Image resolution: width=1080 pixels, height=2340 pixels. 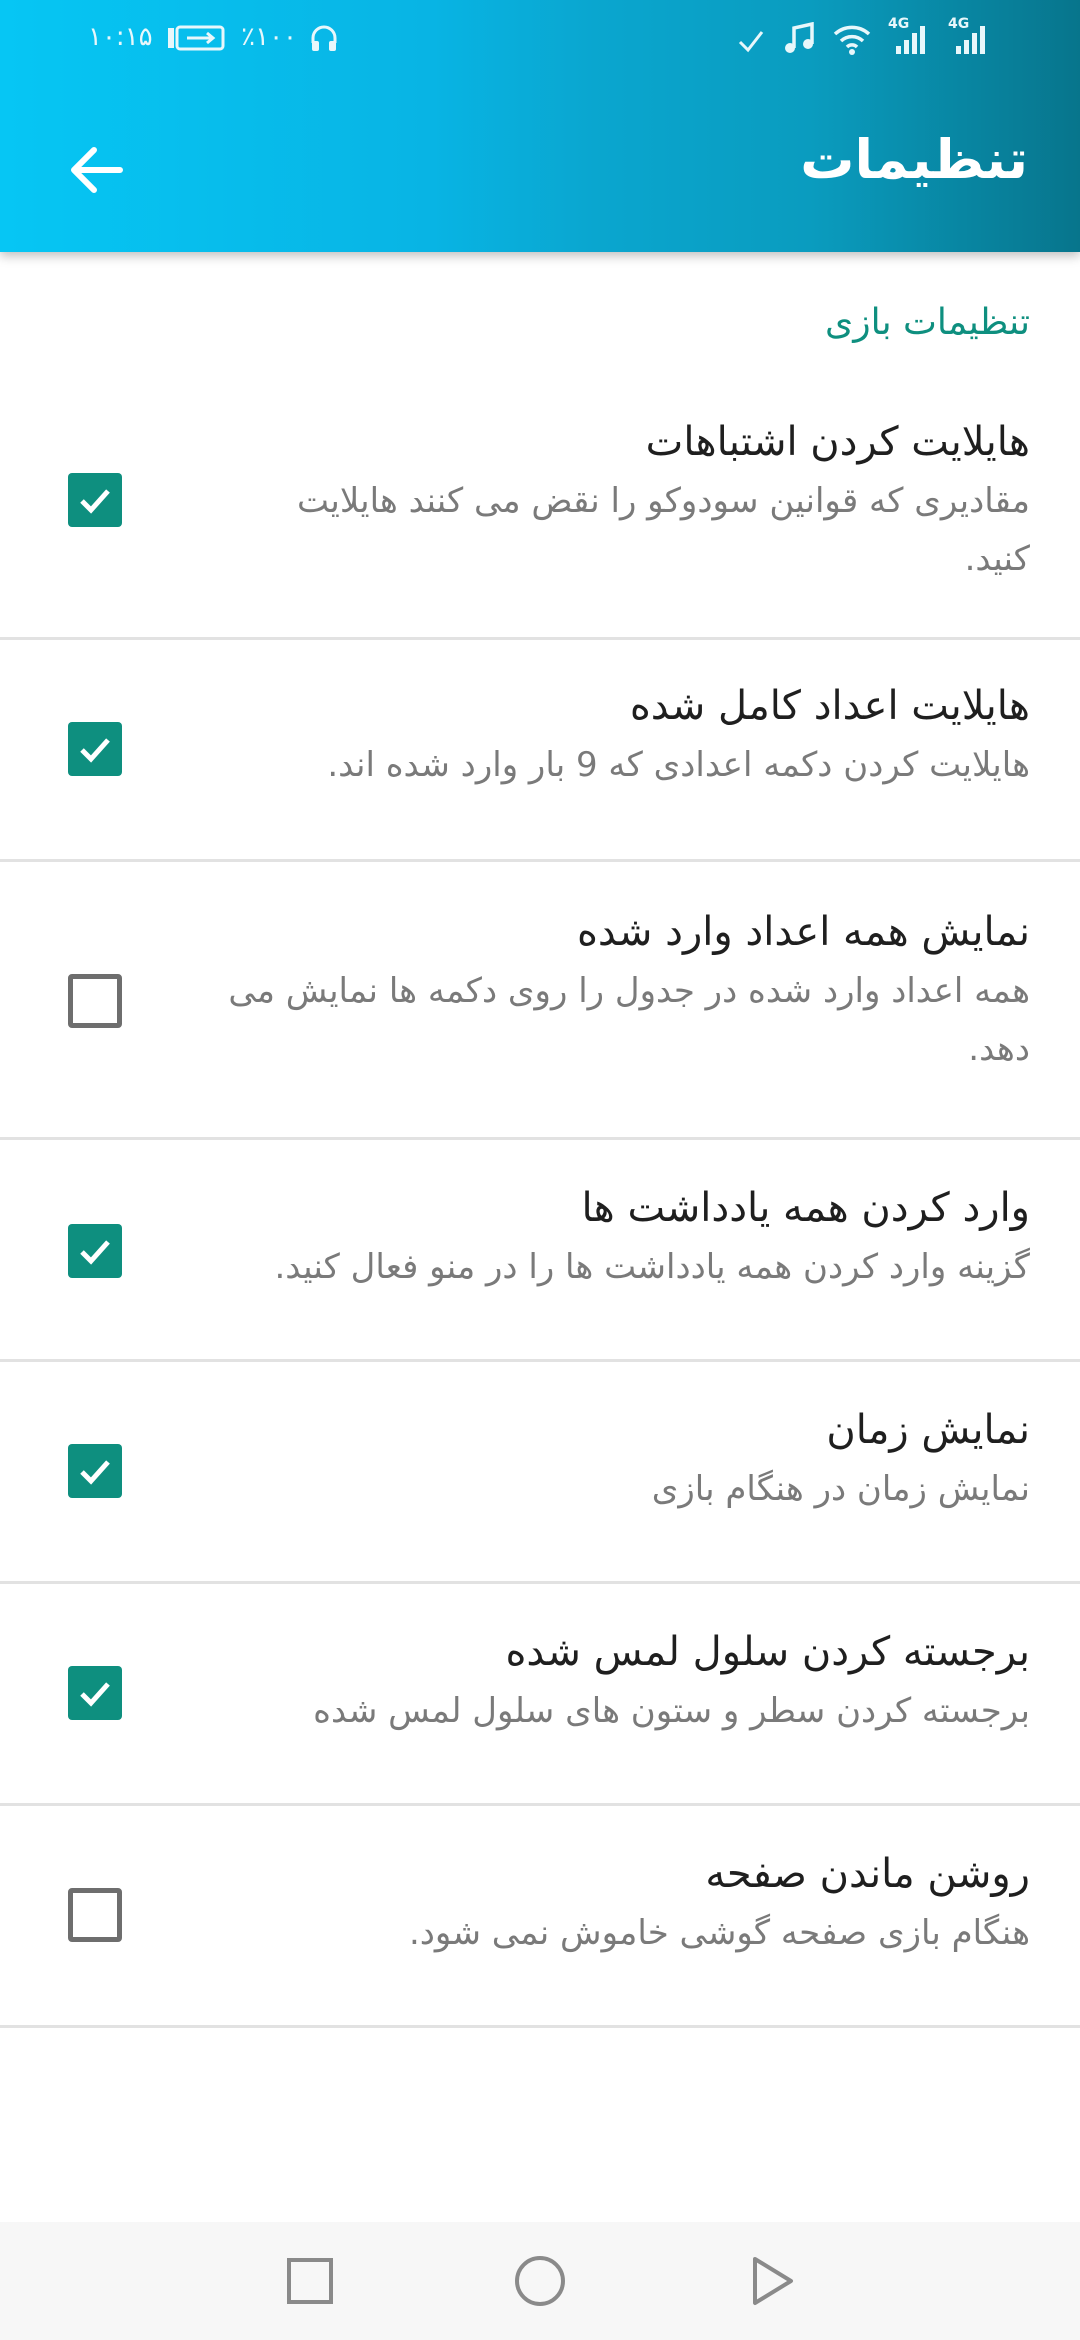 I want to click on arrow-left-icon, so click(x=97, y=170).